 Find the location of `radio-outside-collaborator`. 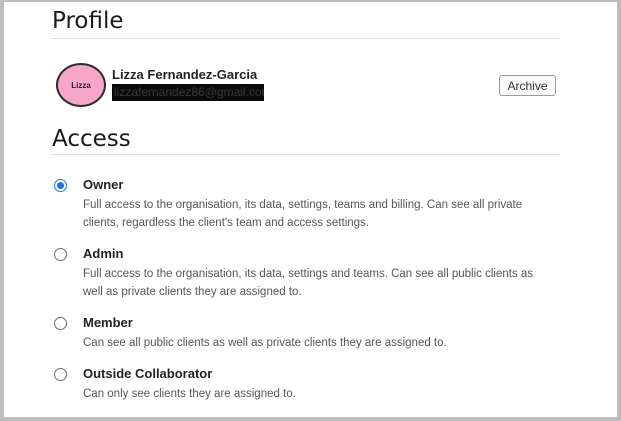

radio-outside-collaborator is located at coordinates (60, 374).